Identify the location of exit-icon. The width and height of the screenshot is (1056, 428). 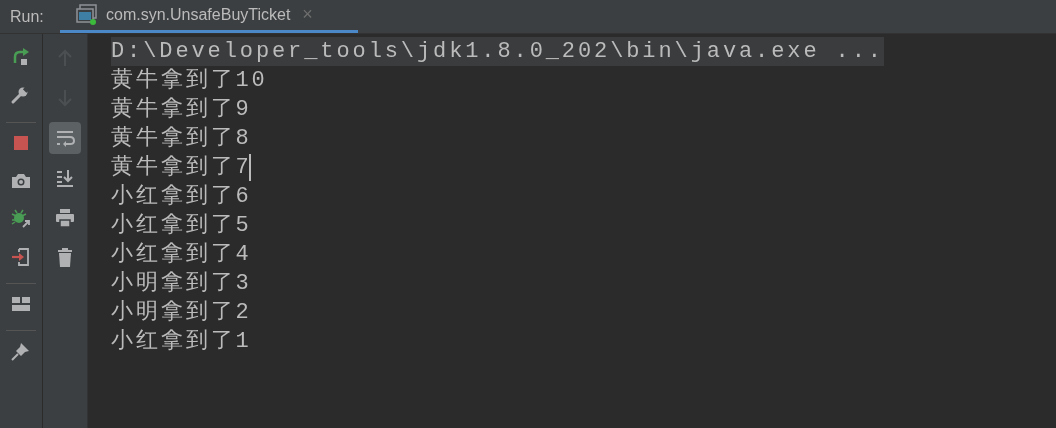
(21, 257).